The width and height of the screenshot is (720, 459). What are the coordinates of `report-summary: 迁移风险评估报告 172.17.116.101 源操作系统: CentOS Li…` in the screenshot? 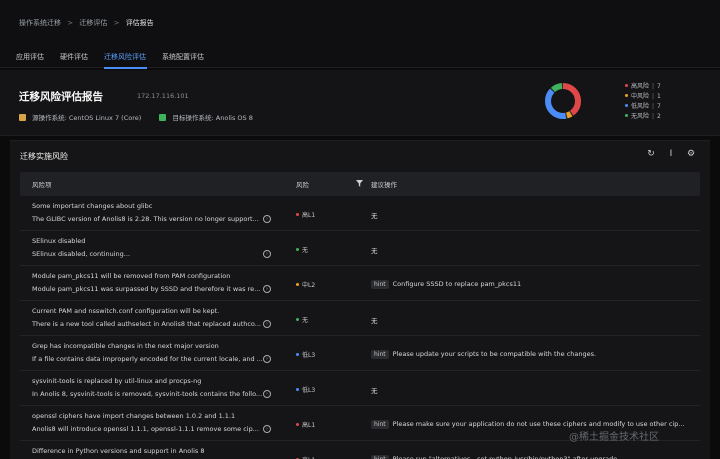 It's located at (360, 103).